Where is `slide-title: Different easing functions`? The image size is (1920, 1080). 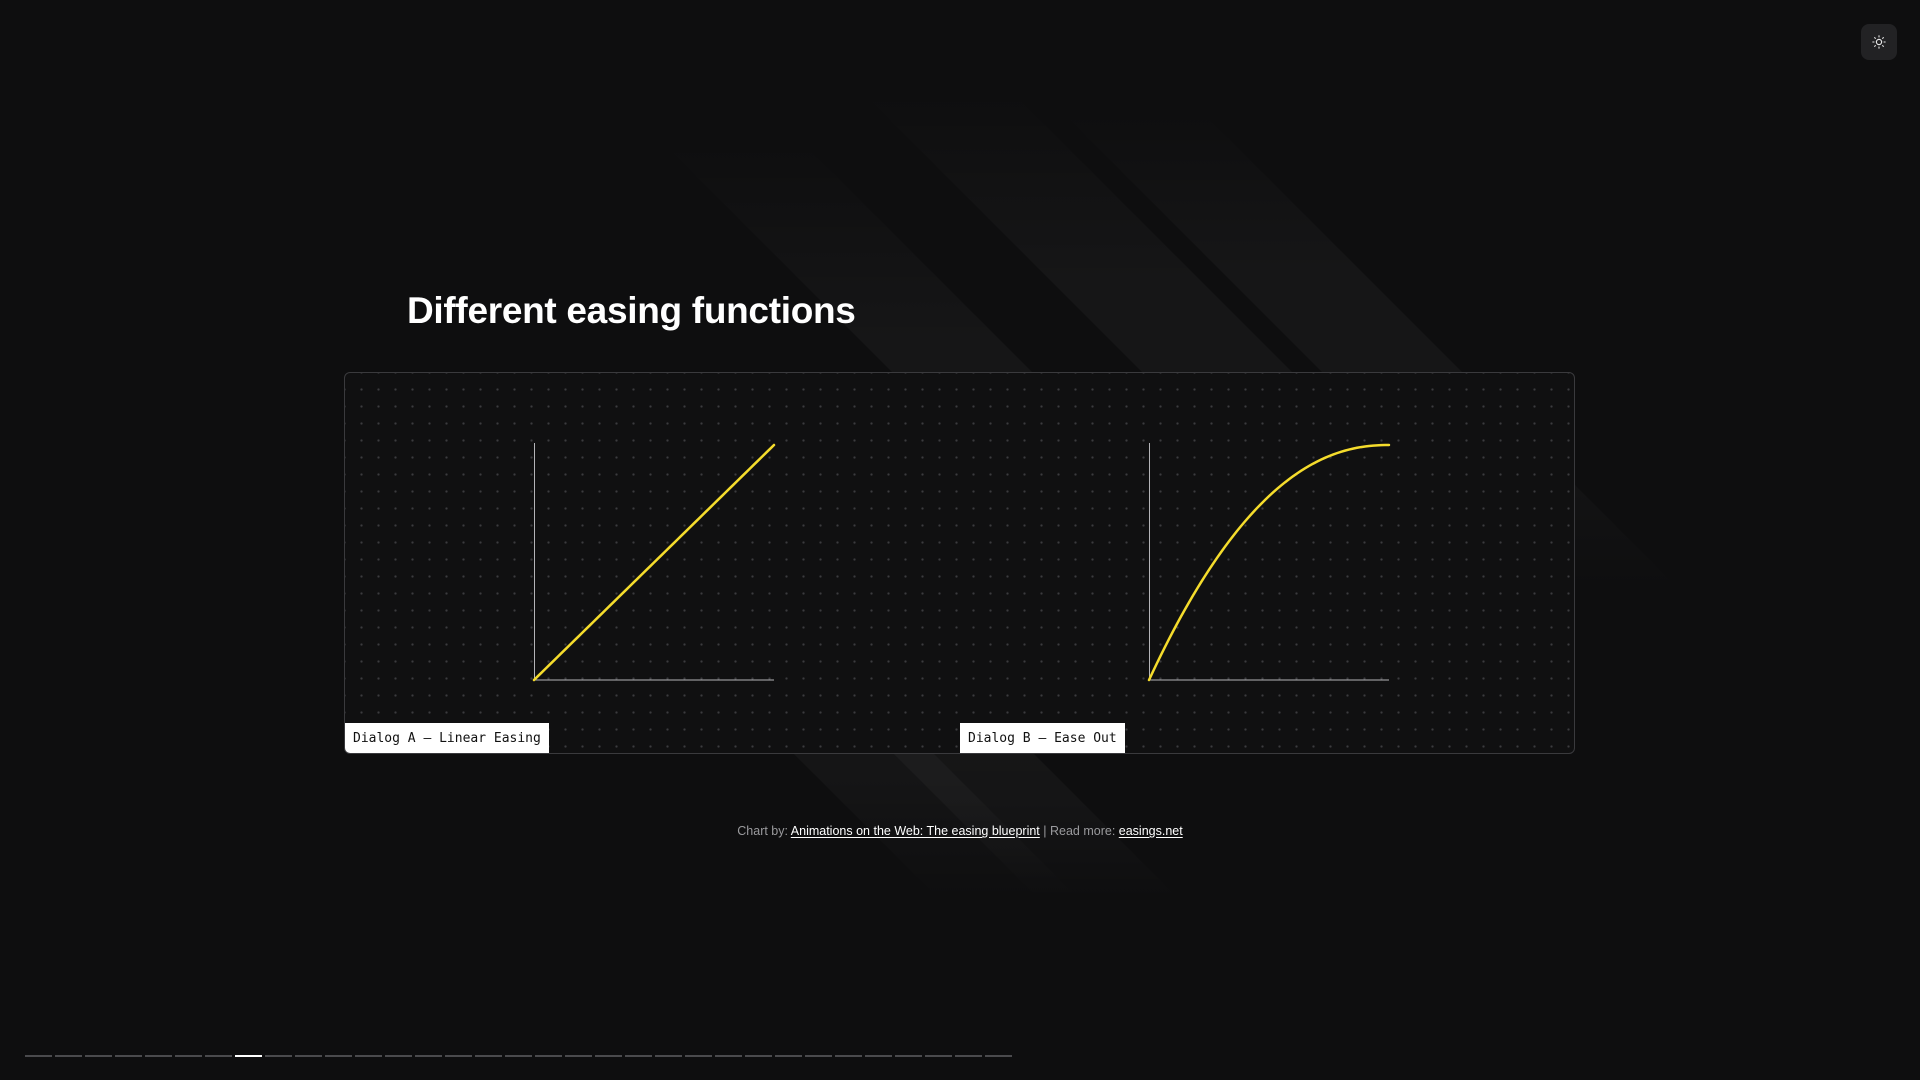 slide-title: Different easing functions is located at coordinates (631, 310).